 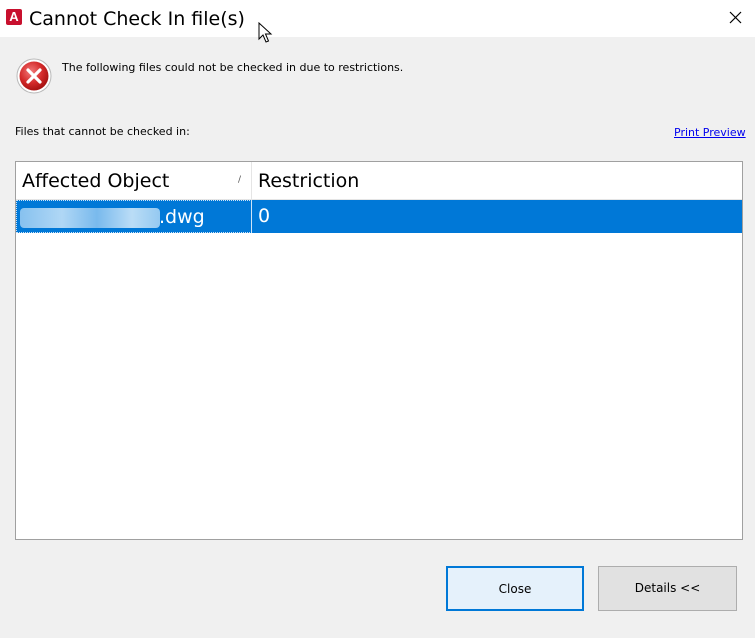 I want to click on column-header-affected-object: Affected Object /, so click(x=134, y=180).